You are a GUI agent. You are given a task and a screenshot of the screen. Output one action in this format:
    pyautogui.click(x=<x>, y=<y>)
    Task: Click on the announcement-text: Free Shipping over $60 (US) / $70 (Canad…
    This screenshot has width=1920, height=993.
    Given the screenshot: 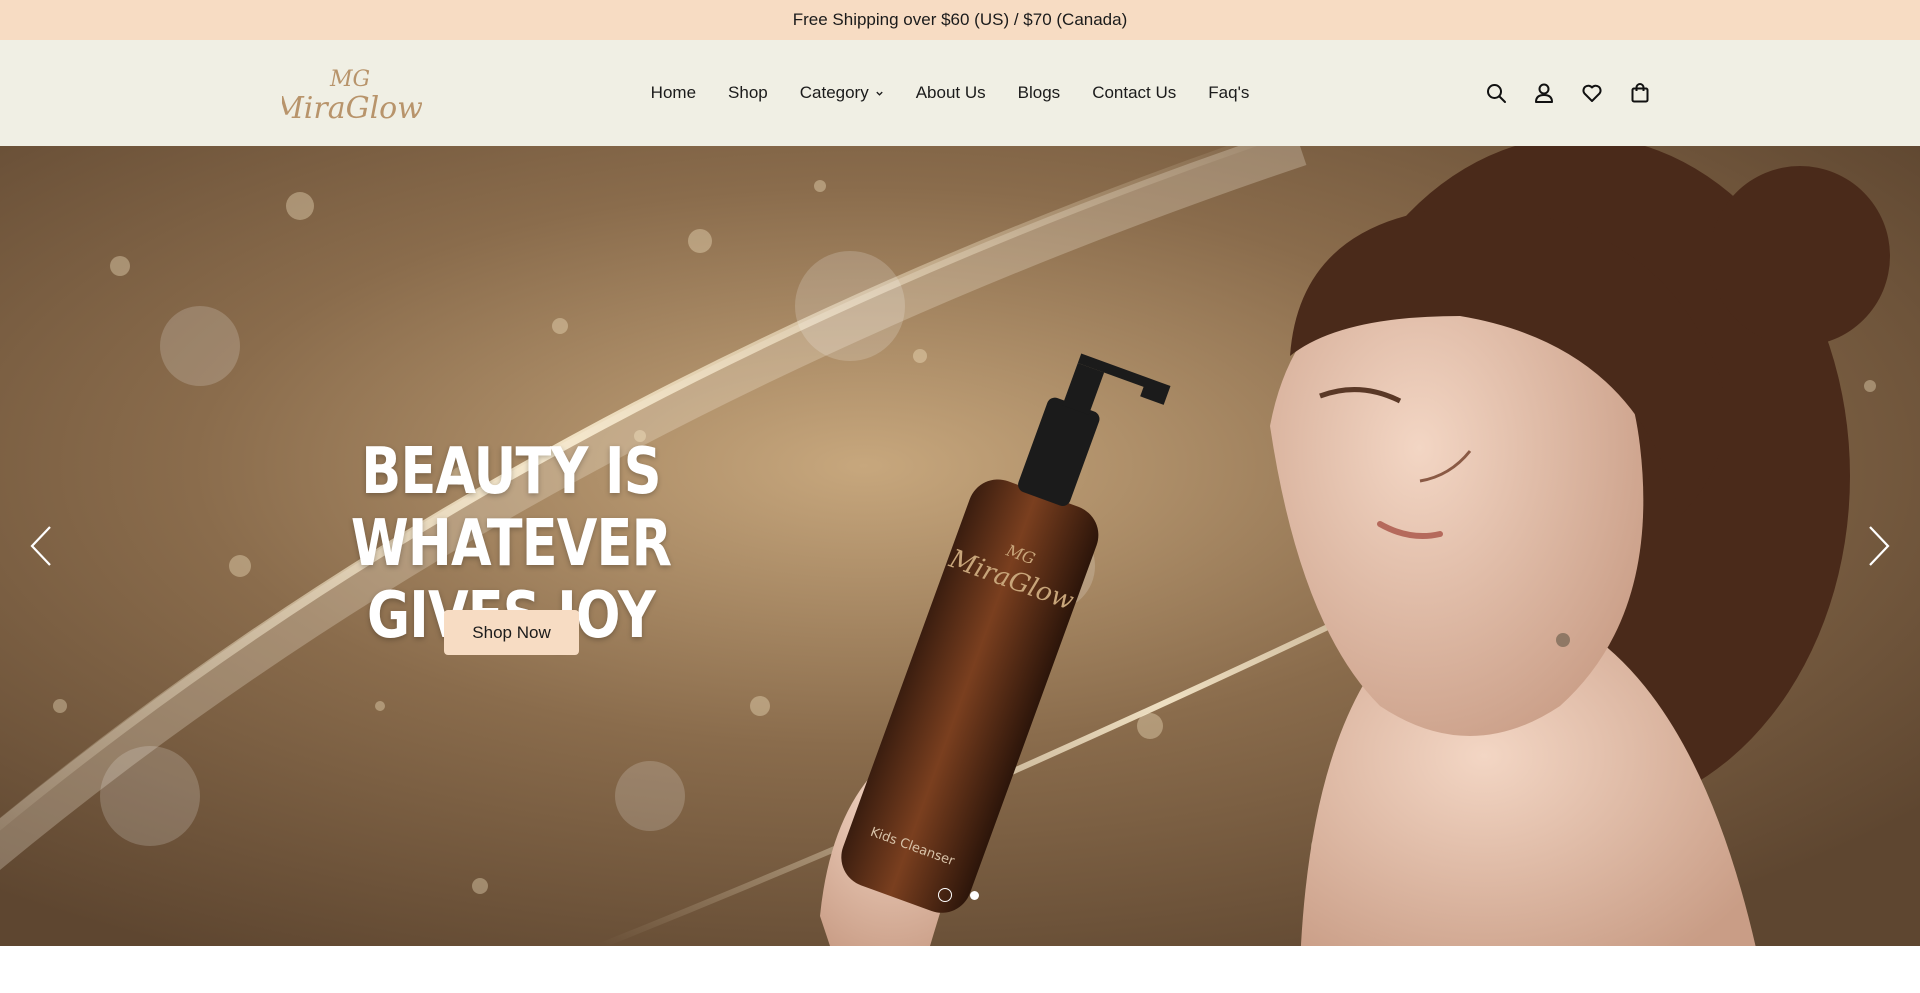 What is the action you would take?
    pyautogui.click(x=960, y=19)
    